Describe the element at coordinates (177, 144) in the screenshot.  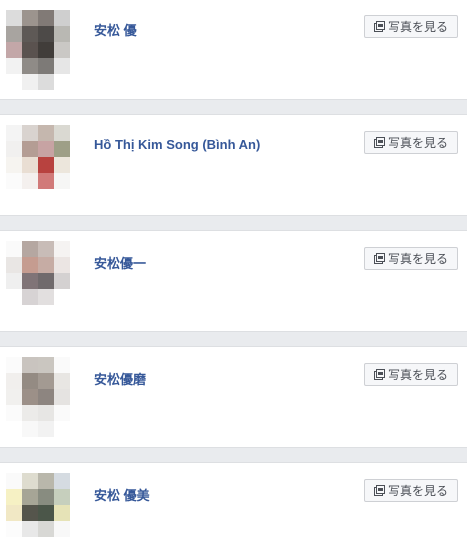
I see `profile-name-link: Hồ Thị Kim Song (Bình An)` at that location.